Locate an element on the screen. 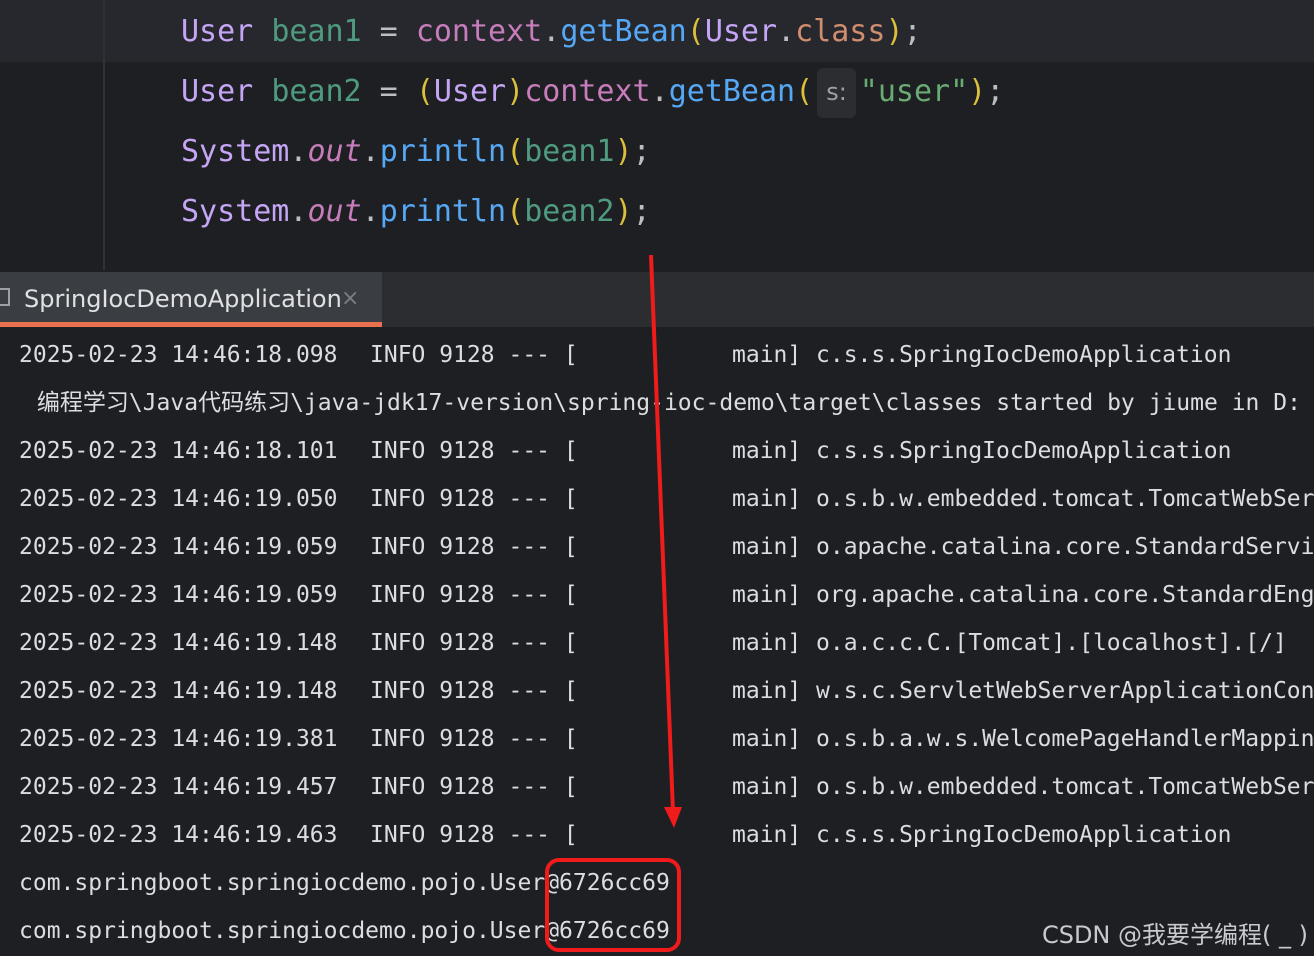  arrow-shaft is located at coordinates (662, 533).